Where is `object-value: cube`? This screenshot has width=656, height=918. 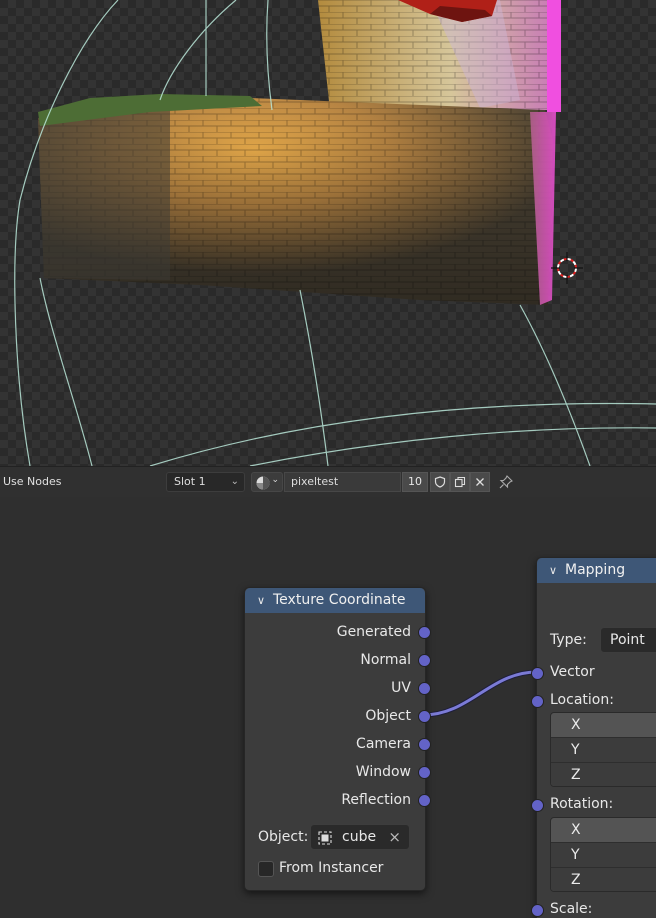
object-value: cube is located at coordinates (359, 837).